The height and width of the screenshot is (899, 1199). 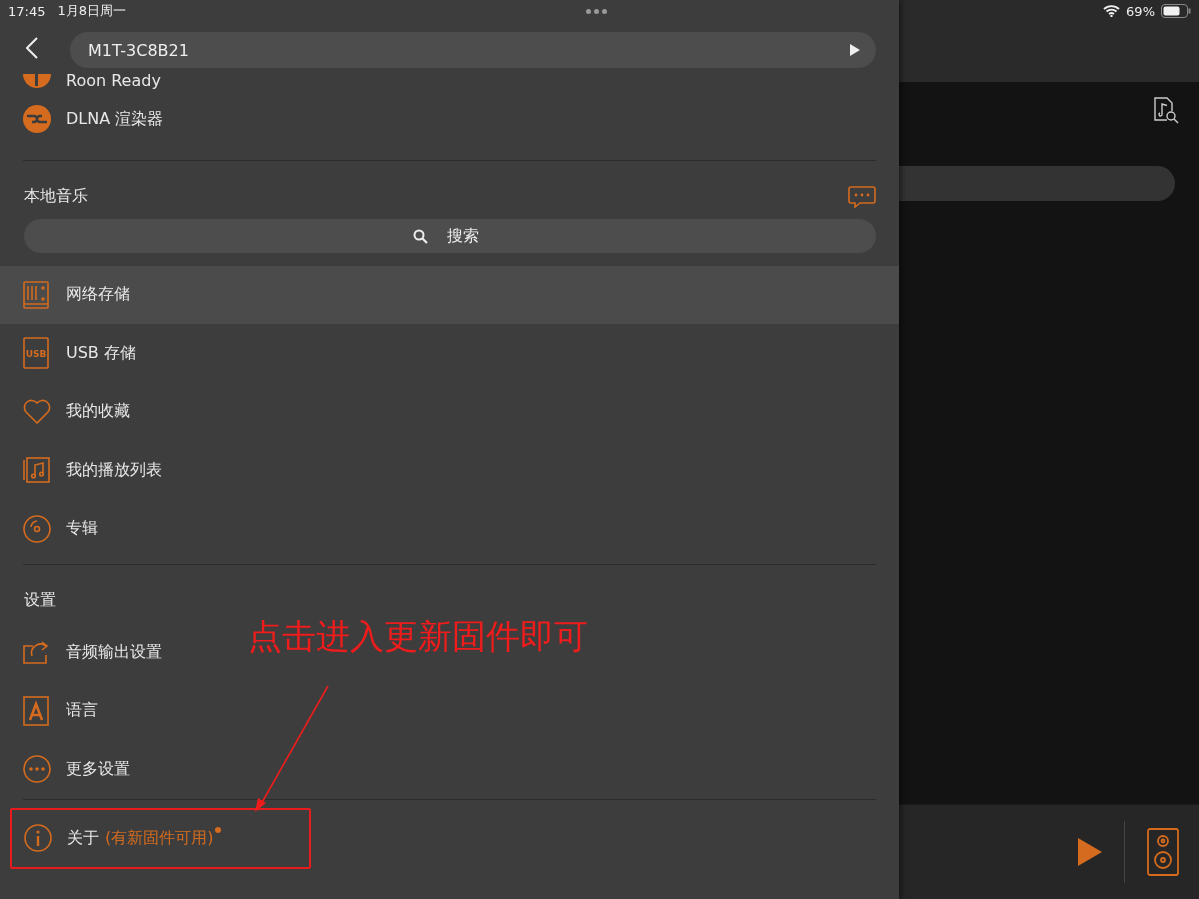 I want to click on battery-percent: 69%, so click(x=1140, y=11).